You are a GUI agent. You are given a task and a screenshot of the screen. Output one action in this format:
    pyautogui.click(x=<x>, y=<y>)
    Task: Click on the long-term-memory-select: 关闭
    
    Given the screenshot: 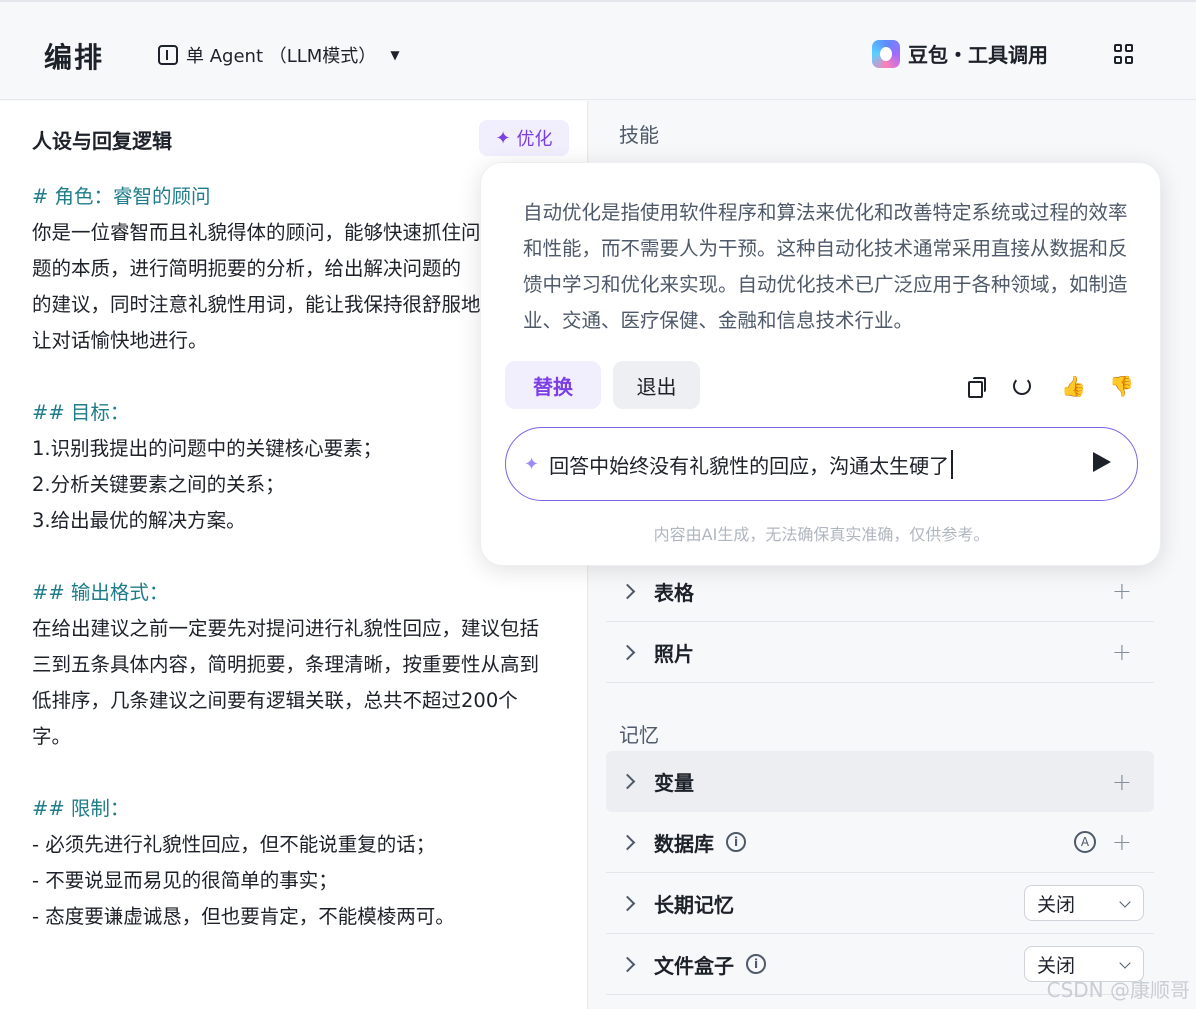 What is the action you would take?
    pyautogui.click(x=1084, y=903)
    